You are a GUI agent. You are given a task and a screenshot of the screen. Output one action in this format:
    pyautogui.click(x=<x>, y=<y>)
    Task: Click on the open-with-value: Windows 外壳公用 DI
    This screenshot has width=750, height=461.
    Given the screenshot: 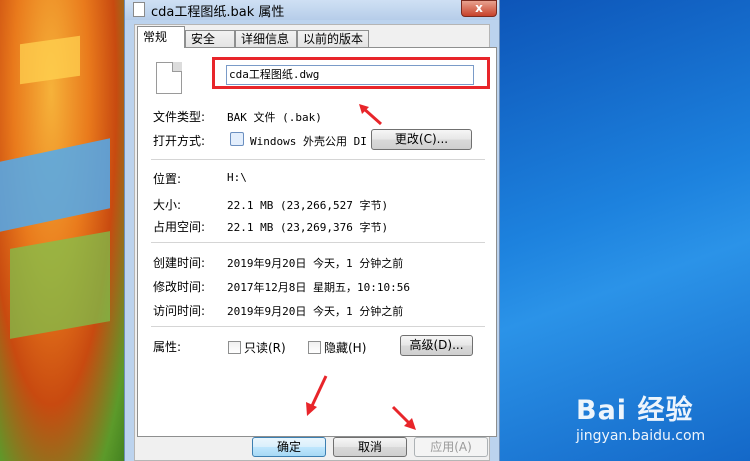 What is the action you would take?
    pyautogui.click(x=308, y=141)
    